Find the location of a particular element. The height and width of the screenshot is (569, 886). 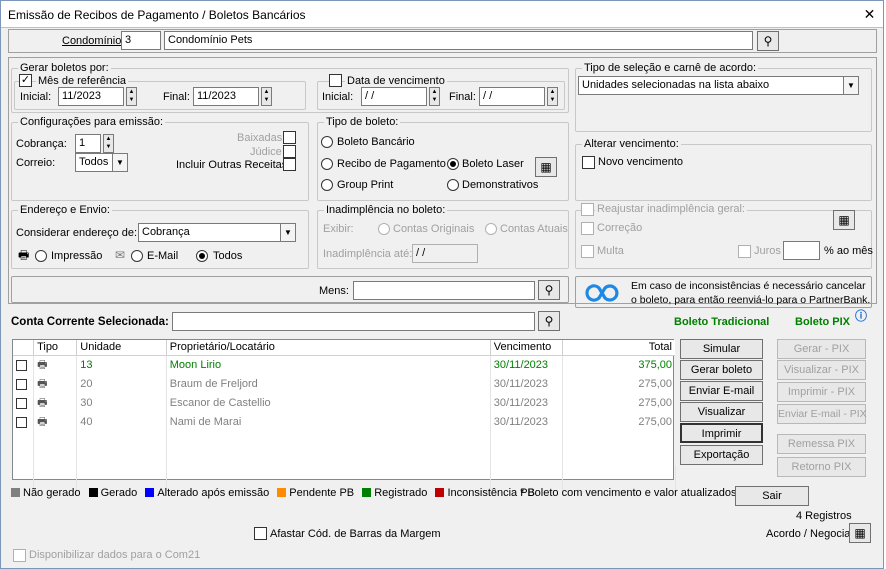

cell-vencimento: 30/11/2023 is located at coordinates (526, 403).